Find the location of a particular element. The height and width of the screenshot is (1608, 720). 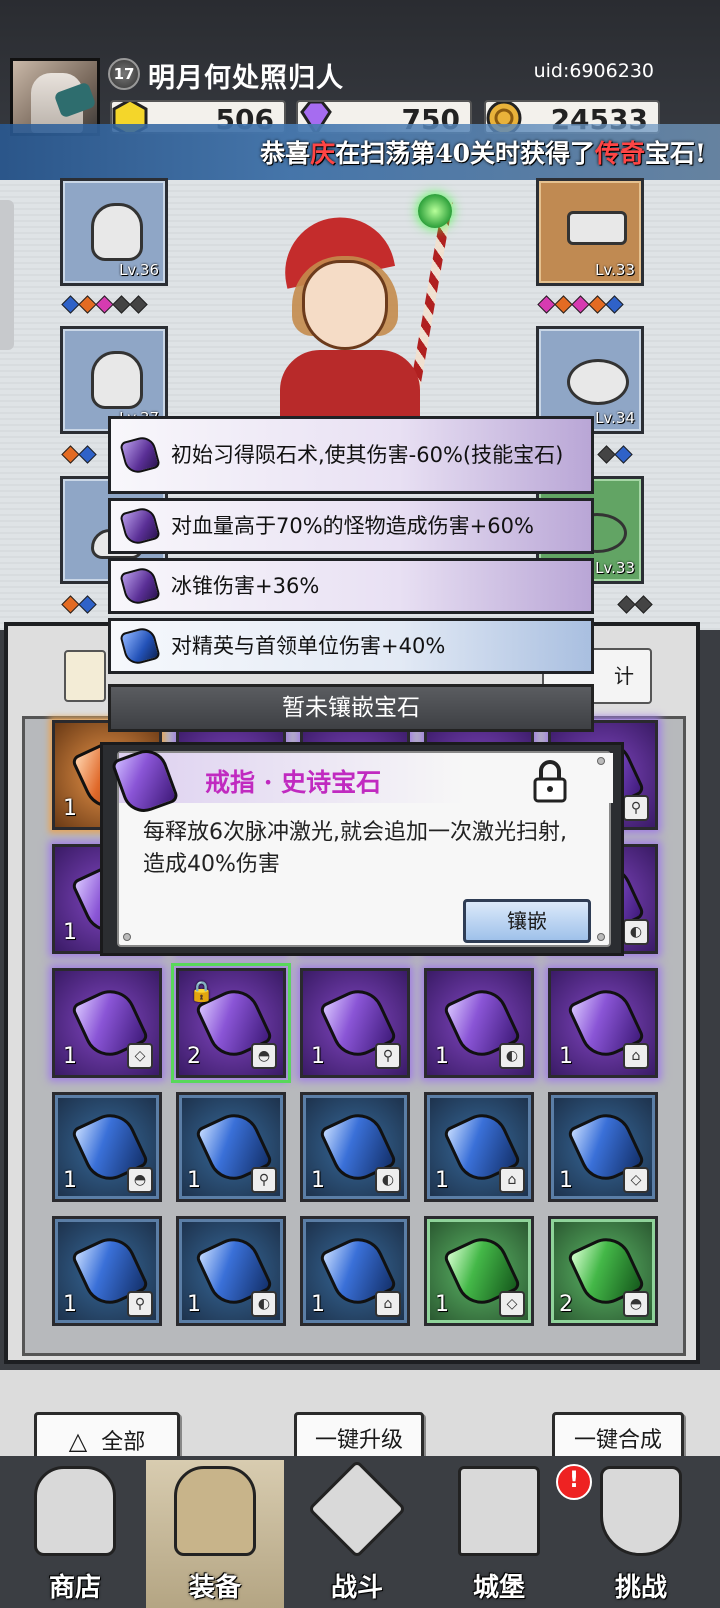

backpack-icon is located at coordinates (215, 1511).